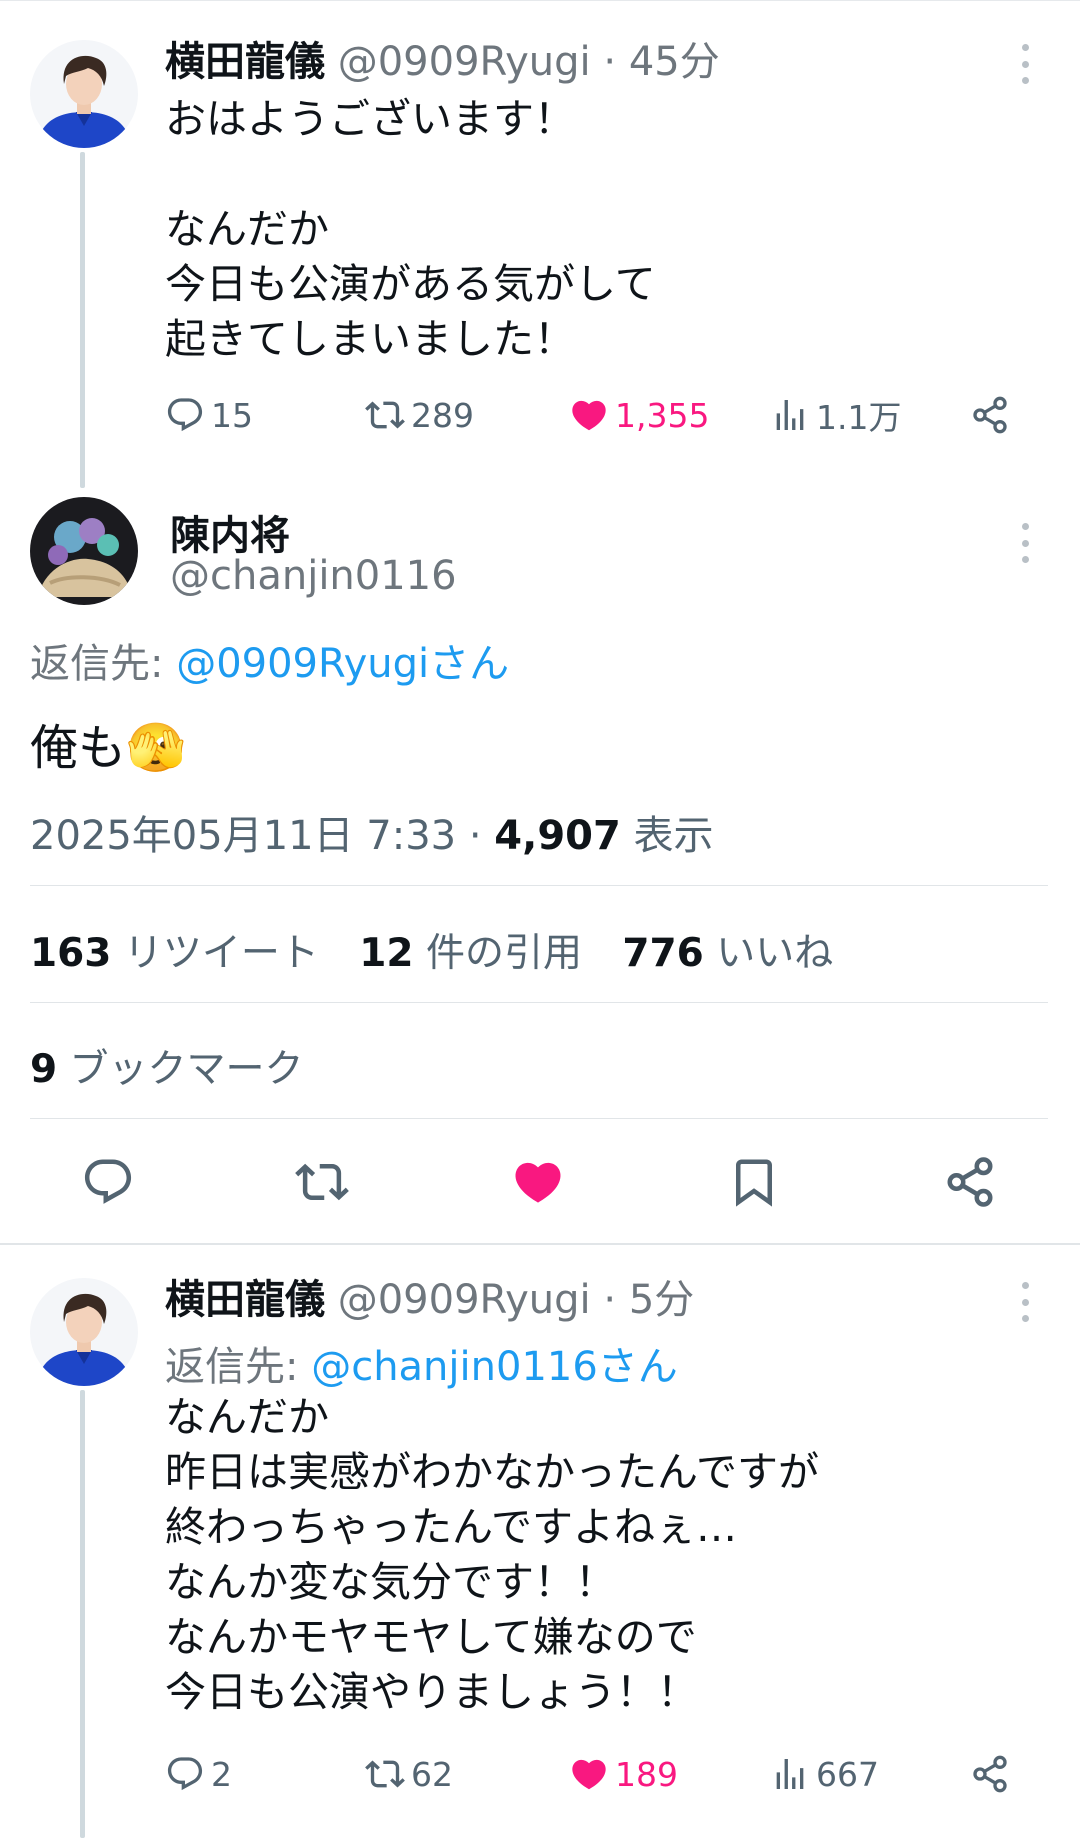  I want to click on views-count: 667, so click(847, 1774).